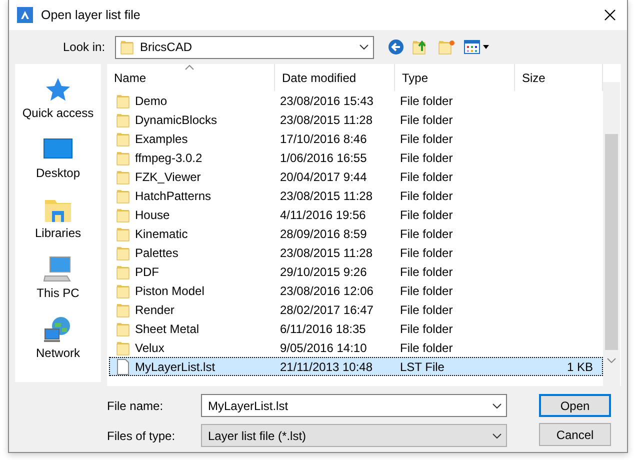 Image resolution: width=635 pixels, height=460 pixels. What do you see at coordinates (323, 271) in the screenshot?
I see `date-modified: 29/10/2015 9:26` at bounding box center [323, 271].